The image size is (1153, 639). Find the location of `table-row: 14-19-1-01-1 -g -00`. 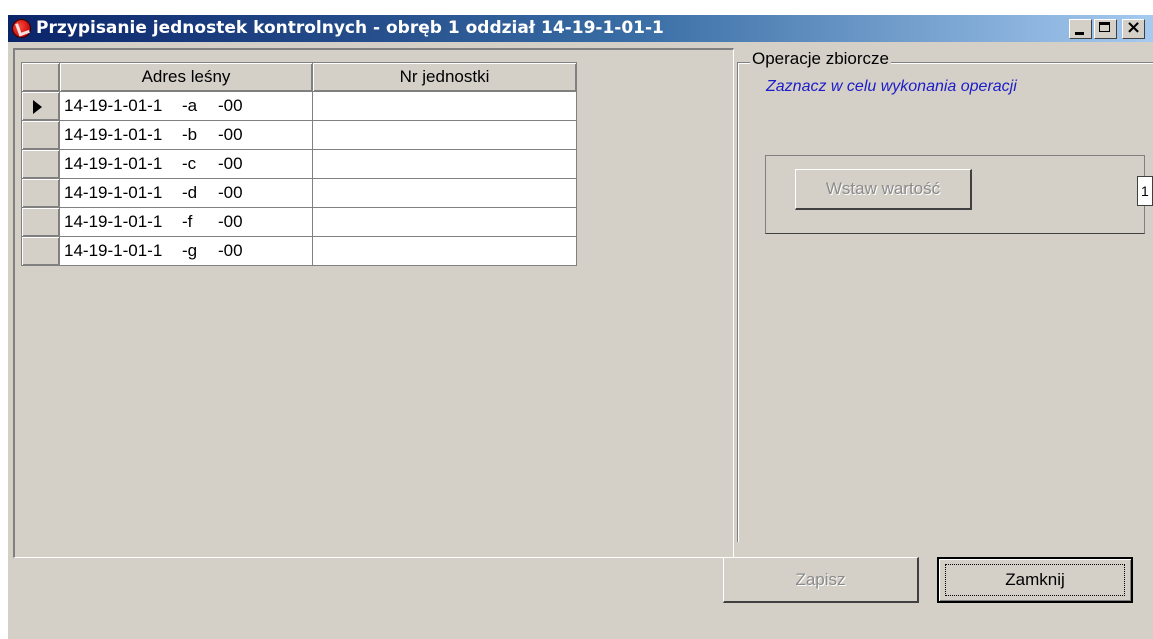

table-row: 14-19-1-01-1 -g -00 is located at coordinates (299, 251).